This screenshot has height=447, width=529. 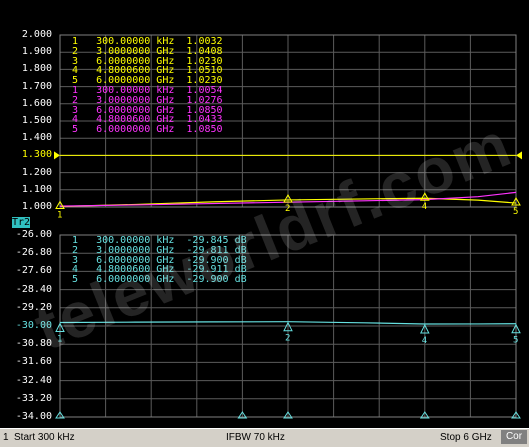 I want to click on y-tick-label: -33.20, so click(x=33, y=398).